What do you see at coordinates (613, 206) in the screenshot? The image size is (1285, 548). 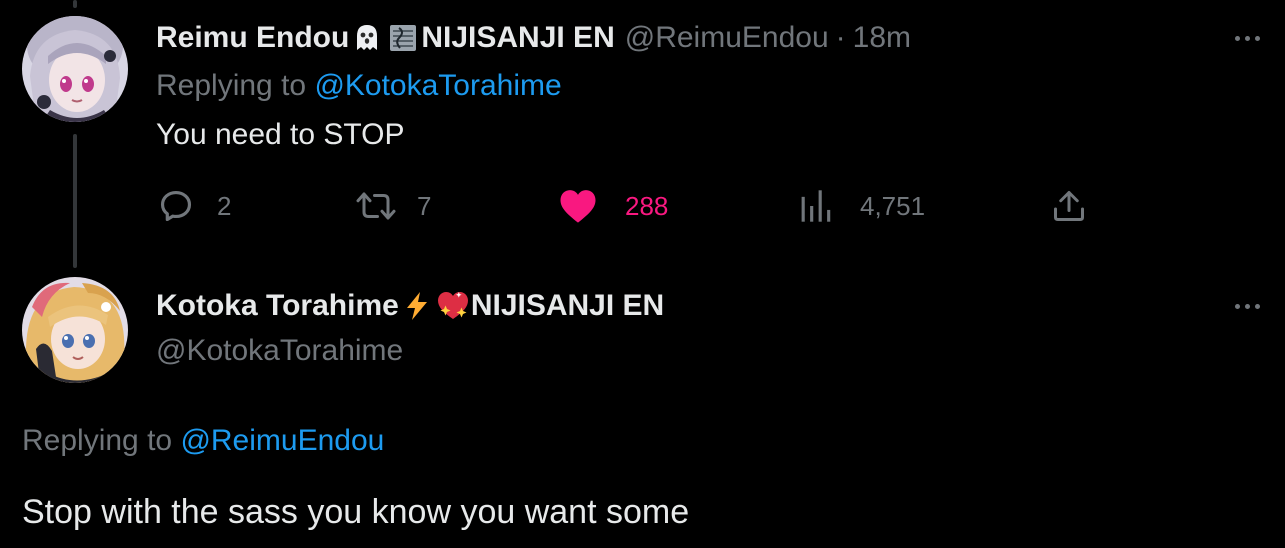 I see `like-button: 288` at bounding box center [613, 206].